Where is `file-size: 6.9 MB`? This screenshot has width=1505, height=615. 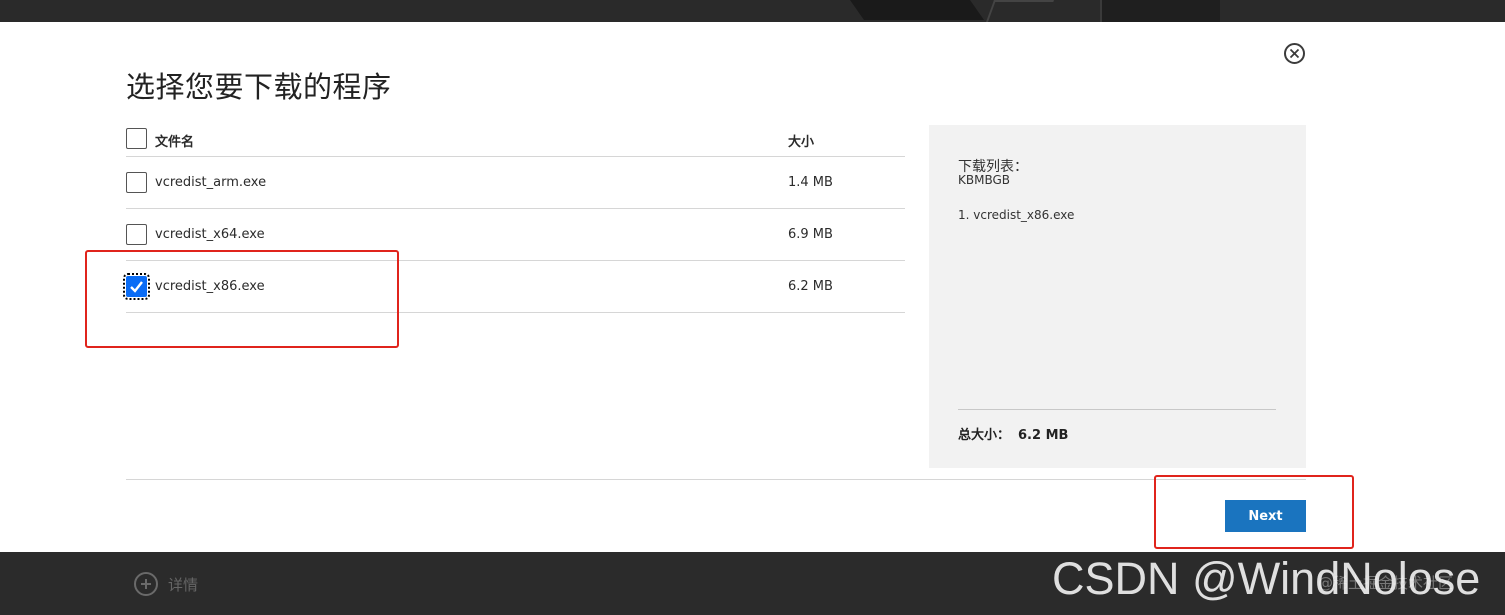
file-size: 6.9 MB is located at coordinates (810, 234).